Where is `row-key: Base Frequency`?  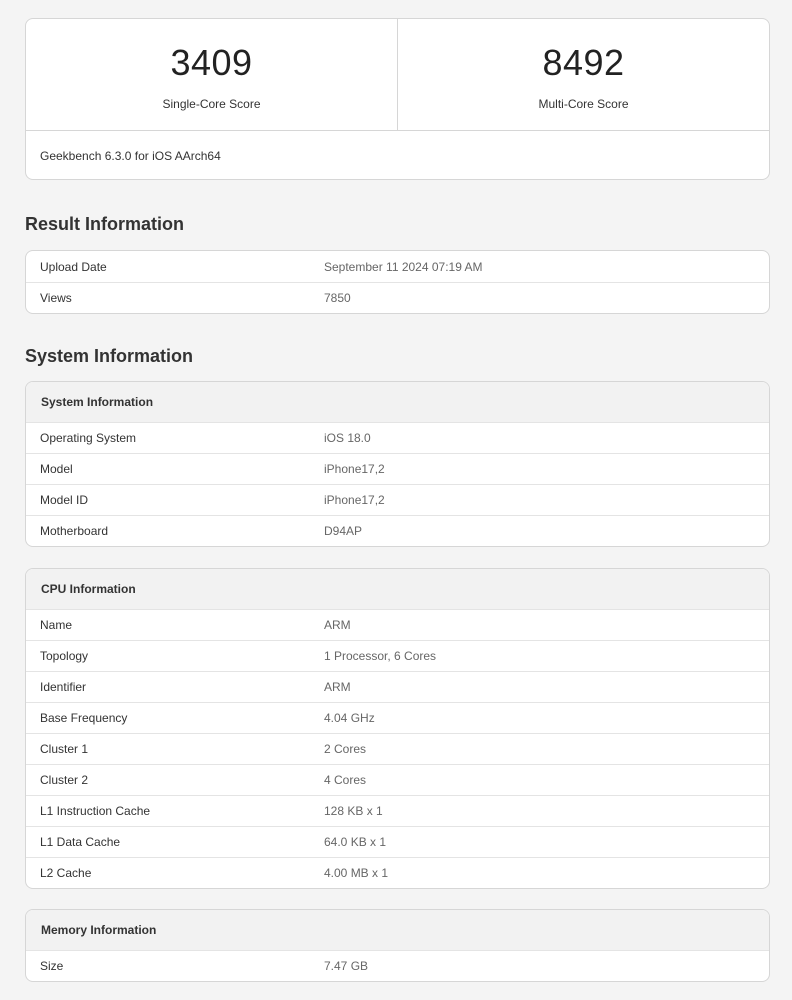
row-key: Base Frequency is located at coordinates (84, 718).